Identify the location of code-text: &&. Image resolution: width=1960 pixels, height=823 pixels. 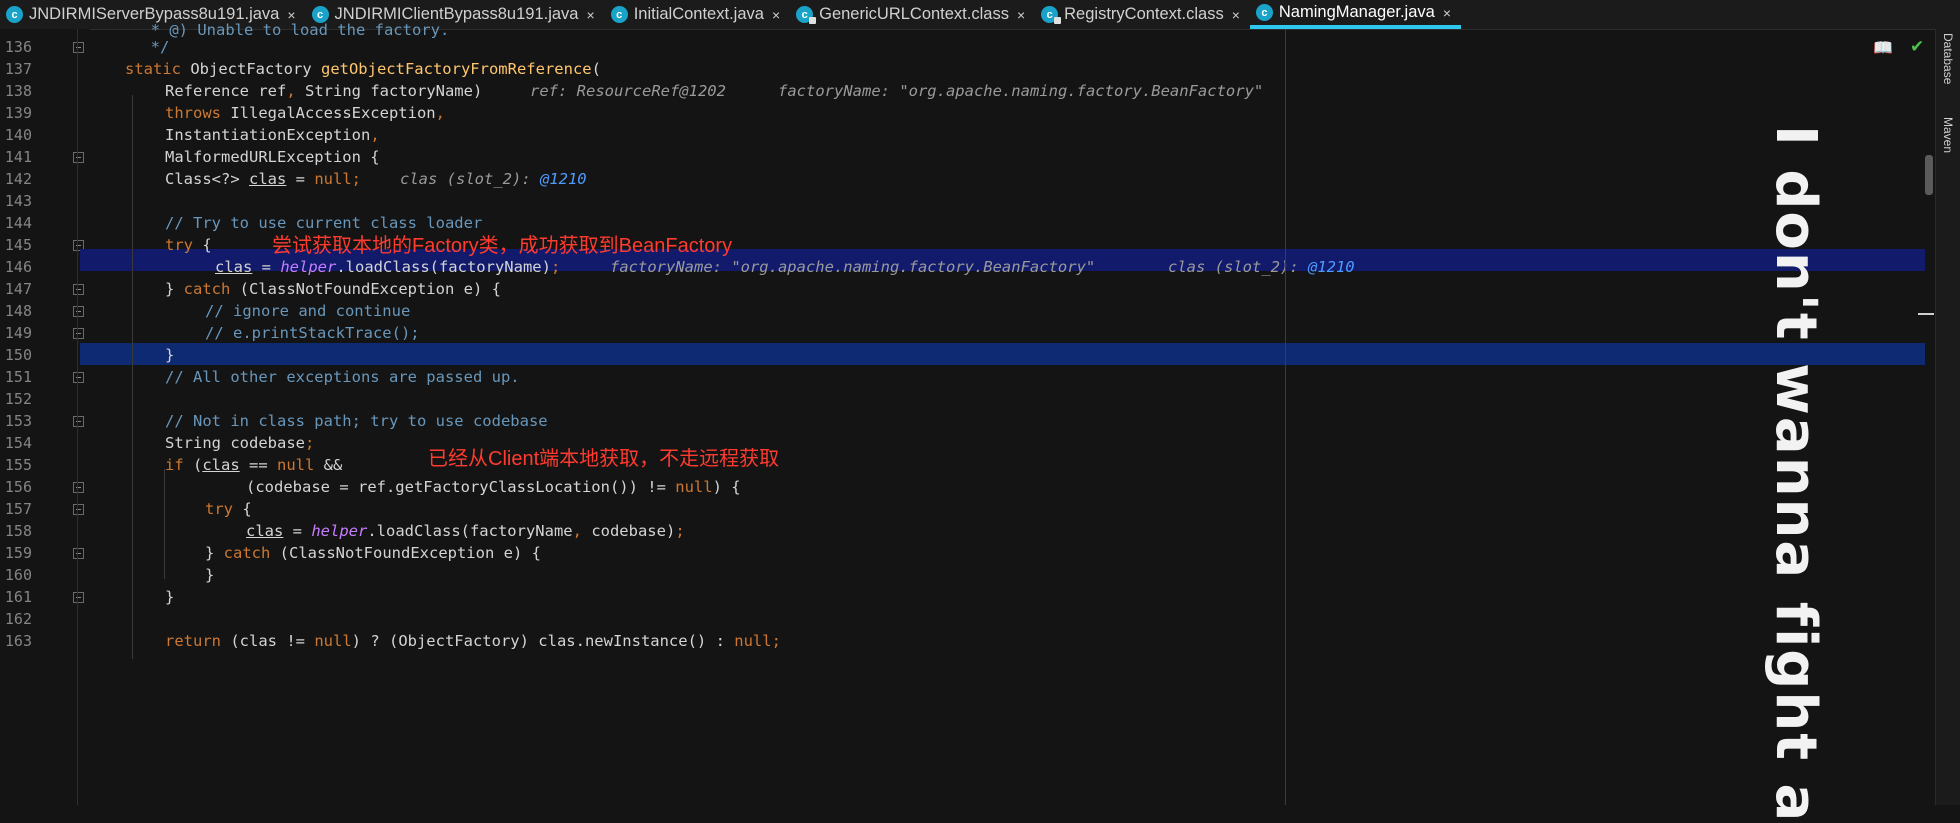
(328, 465).